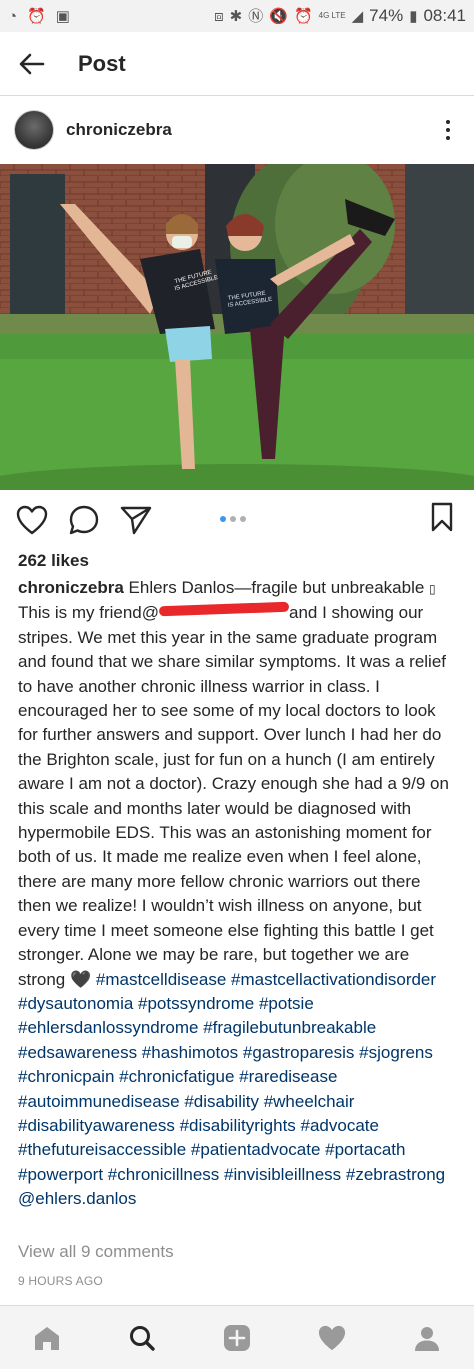  I want to click on caption-username: chroniczebra, so click(71, 587).